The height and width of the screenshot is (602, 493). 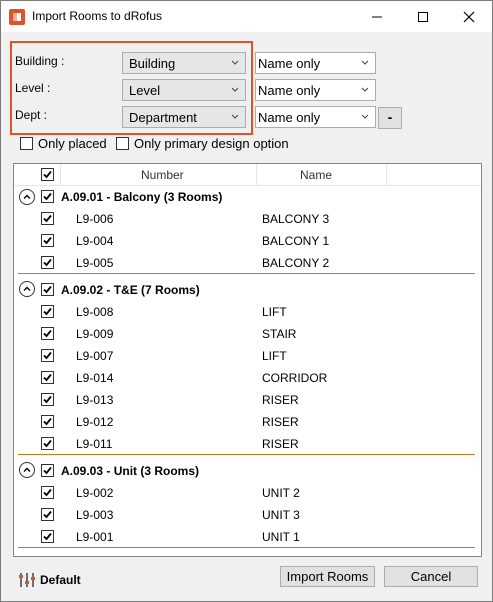 I want to click on building-mode-dropdown: Name only, so click(x=315, y=63).